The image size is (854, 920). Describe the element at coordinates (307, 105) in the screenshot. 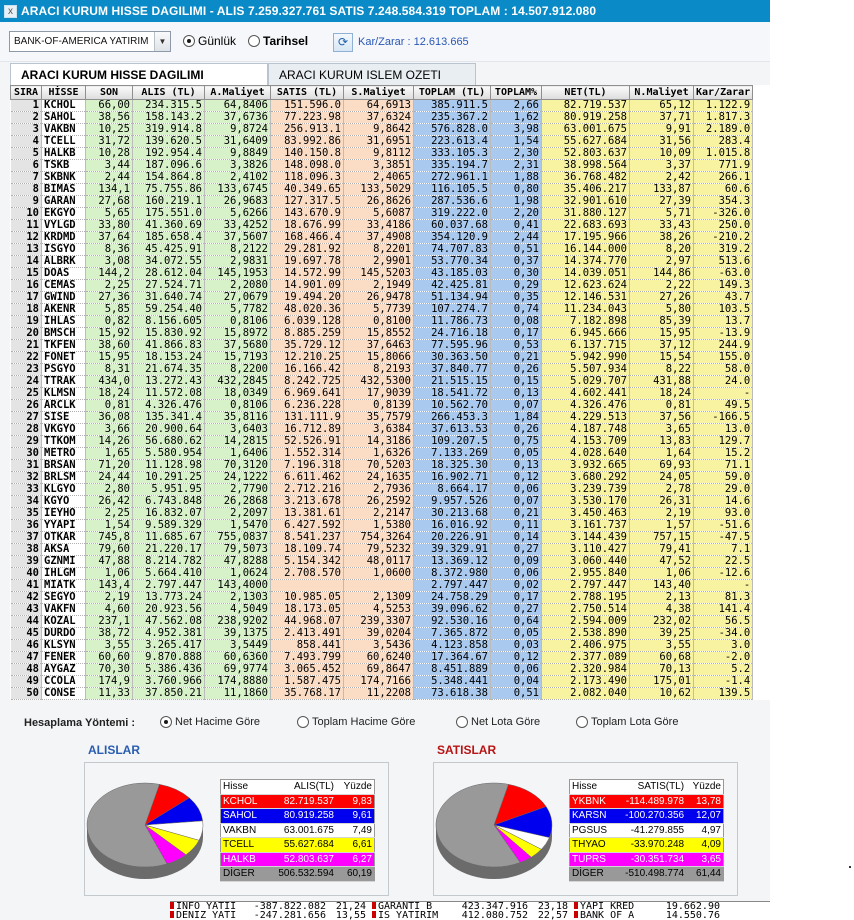

I see `cell-satis: 151.596.0` at that location.